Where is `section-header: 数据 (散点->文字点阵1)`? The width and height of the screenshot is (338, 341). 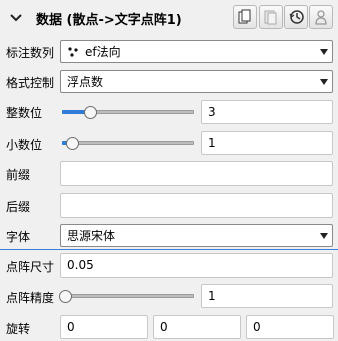 section-header: 数据 (散点->文字点阵1) is located at coordinates (169, 18).